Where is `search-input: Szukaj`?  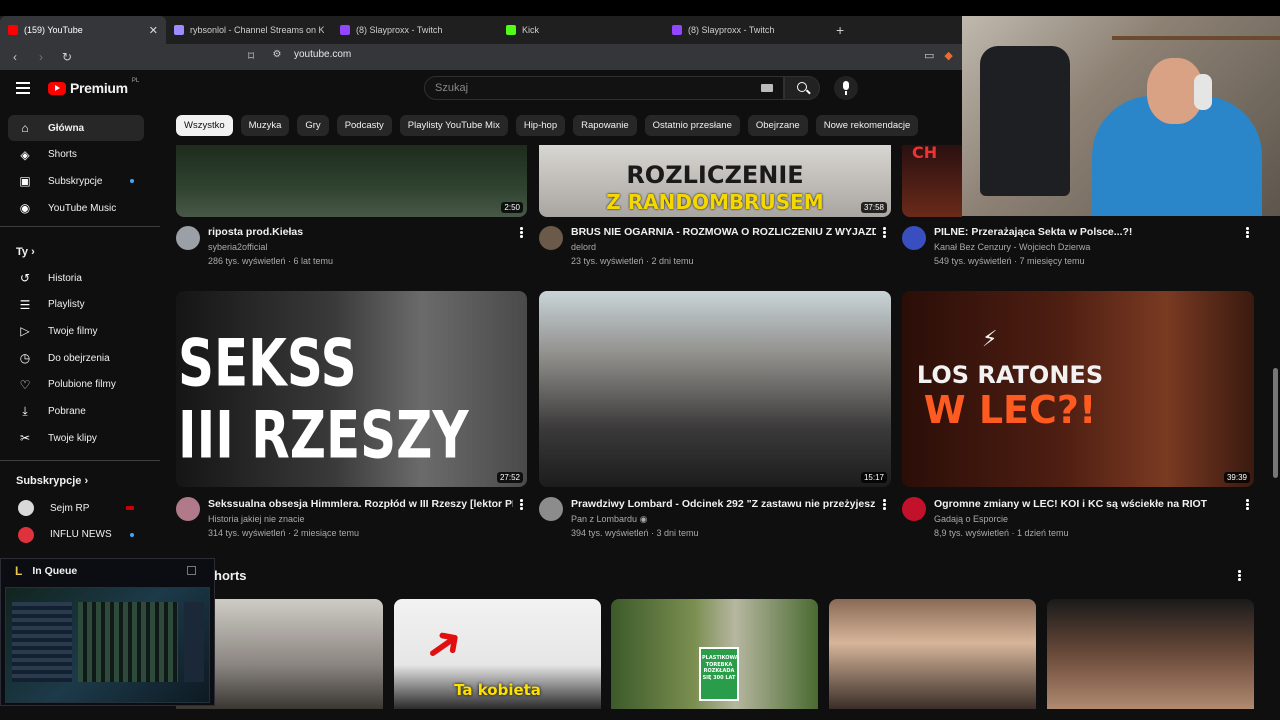
search-input: Szukaj is located at coordinates (604, 88).